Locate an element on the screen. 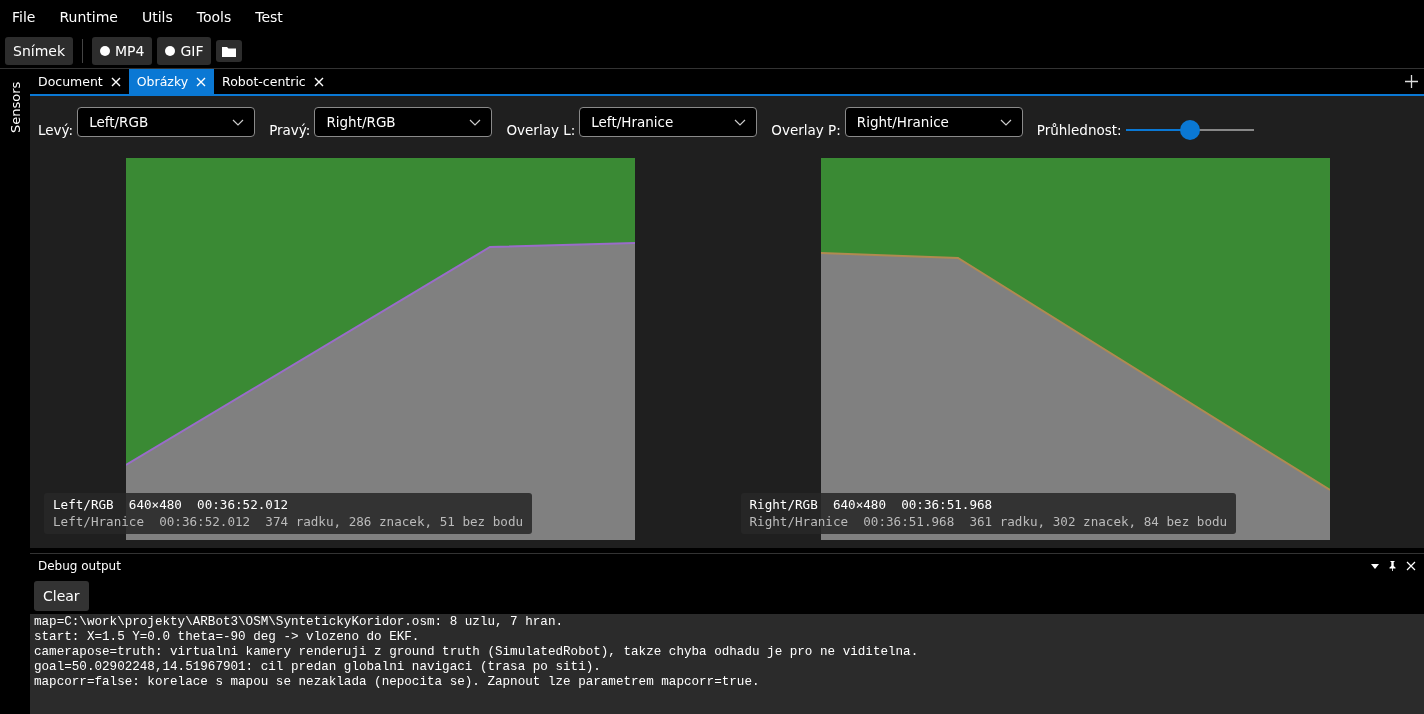  folder-button is located at coordinates (229, 51).